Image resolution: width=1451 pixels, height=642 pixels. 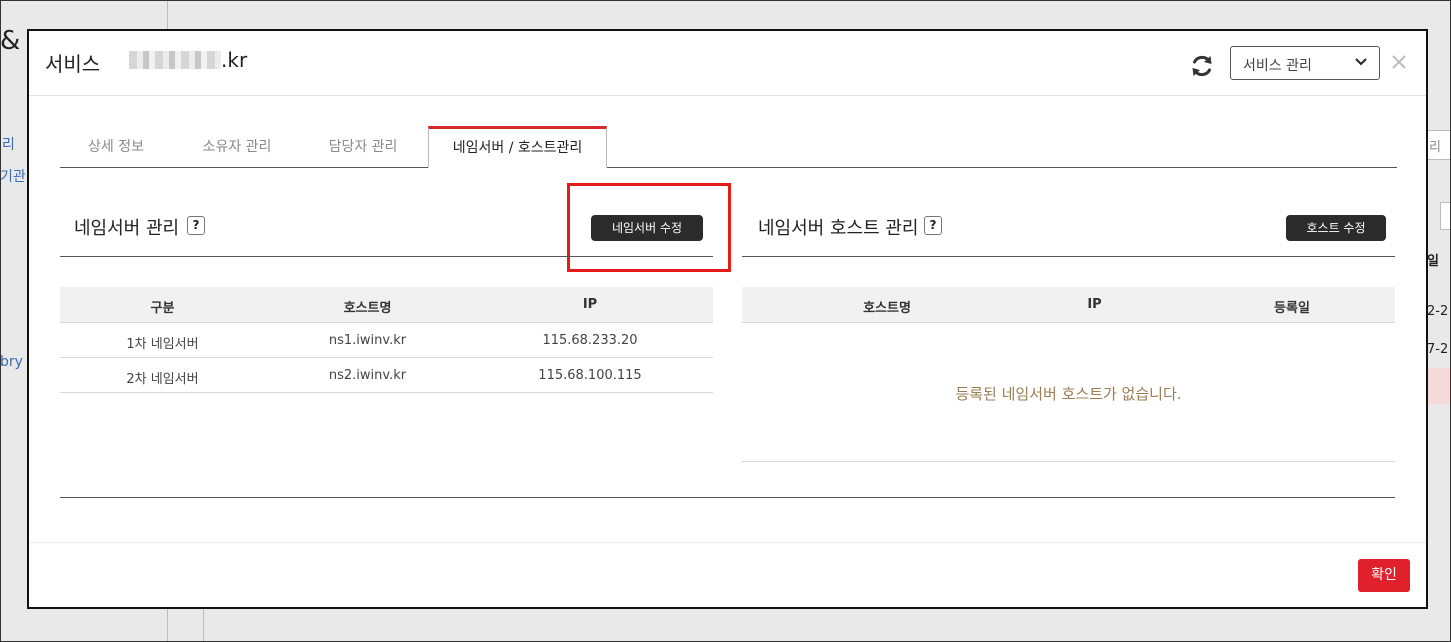 What do you see at coordinates (116, 147) in the screenshot?
I see `tab-details: 상세 정보` at bounding box center [116, 147].